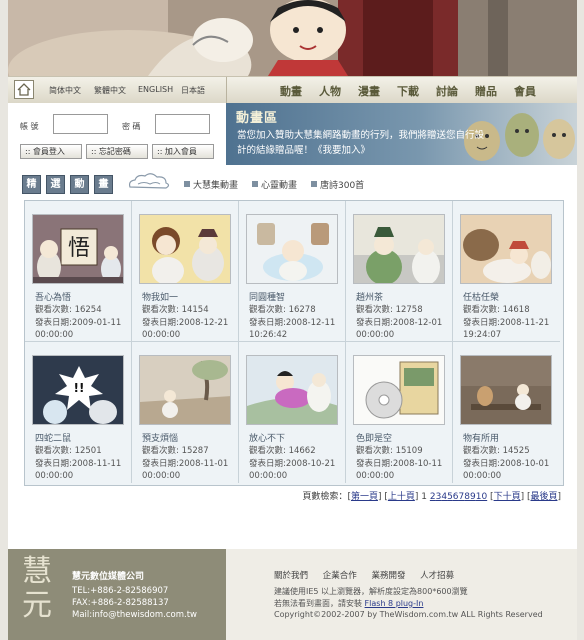  I want to click on video-views: 觀看次數: 15287, so click(175, 451).